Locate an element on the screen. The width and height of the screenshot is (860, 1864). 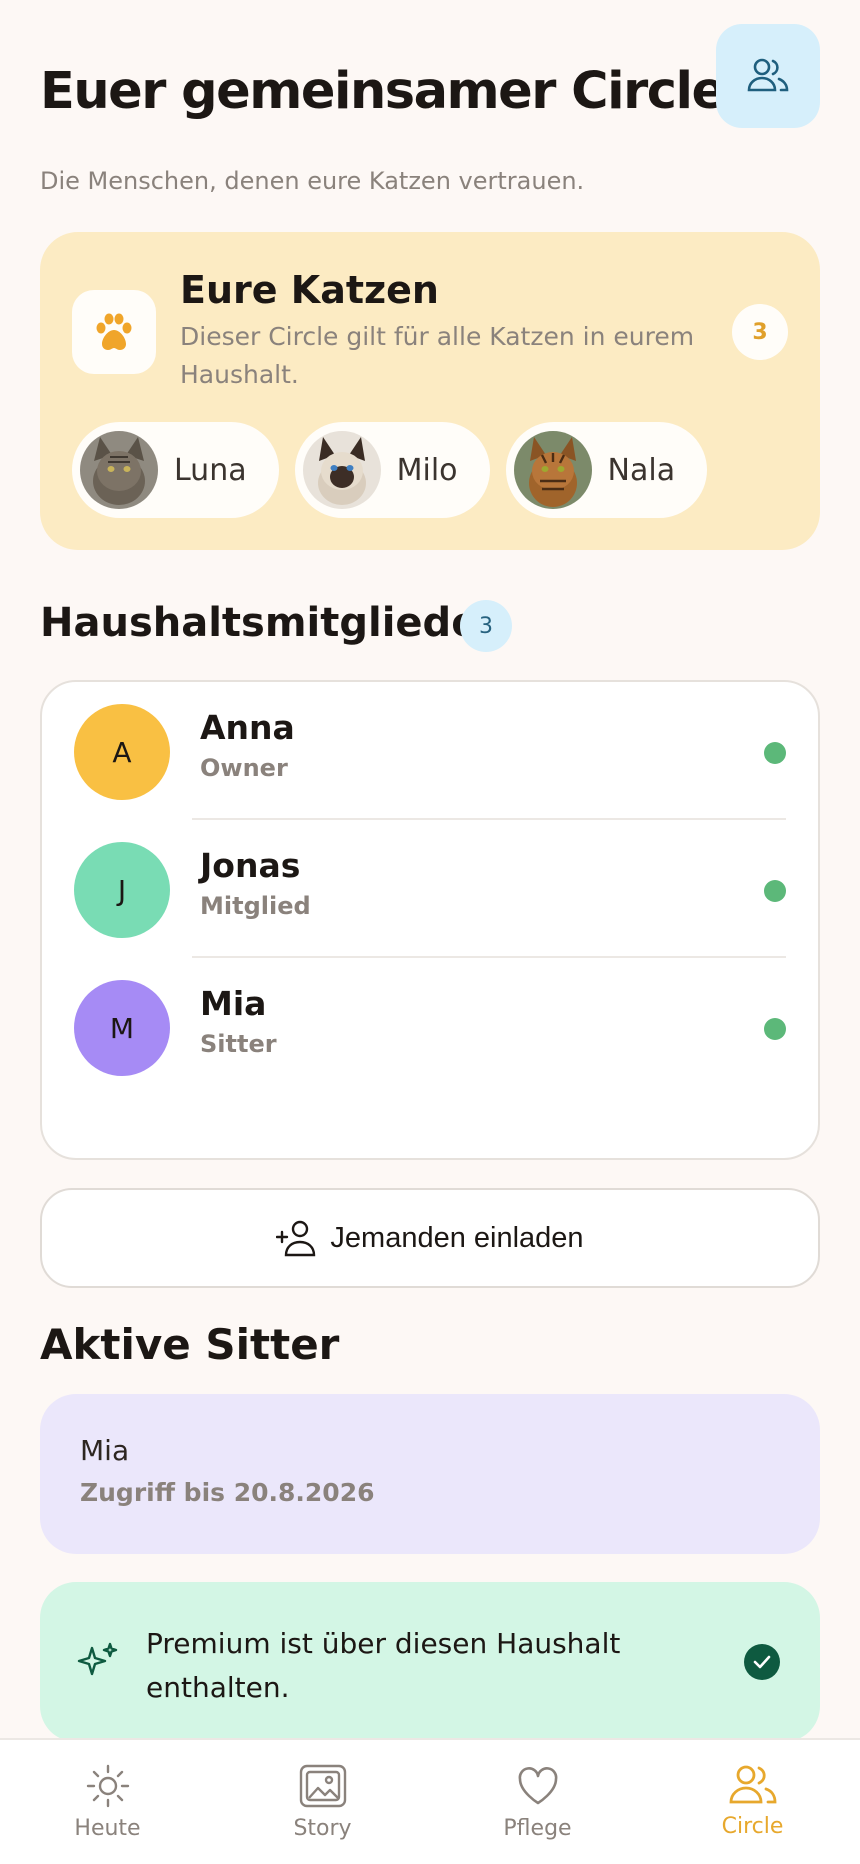
members-count-badge: 3 is located at coordinates (486, 626).